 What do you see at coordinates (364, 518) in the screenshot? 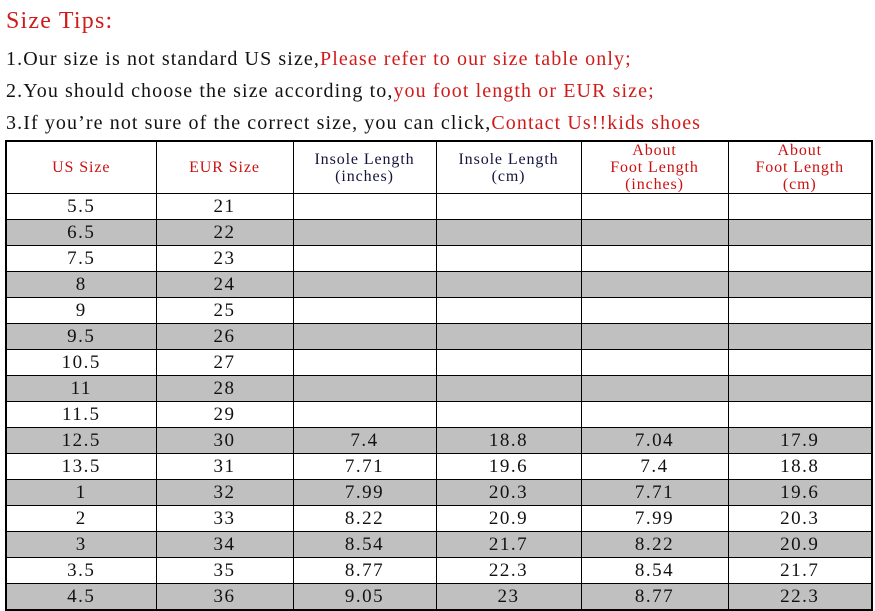
I see `cell-insole_in: 8.22` at bounding box center [364, 518].